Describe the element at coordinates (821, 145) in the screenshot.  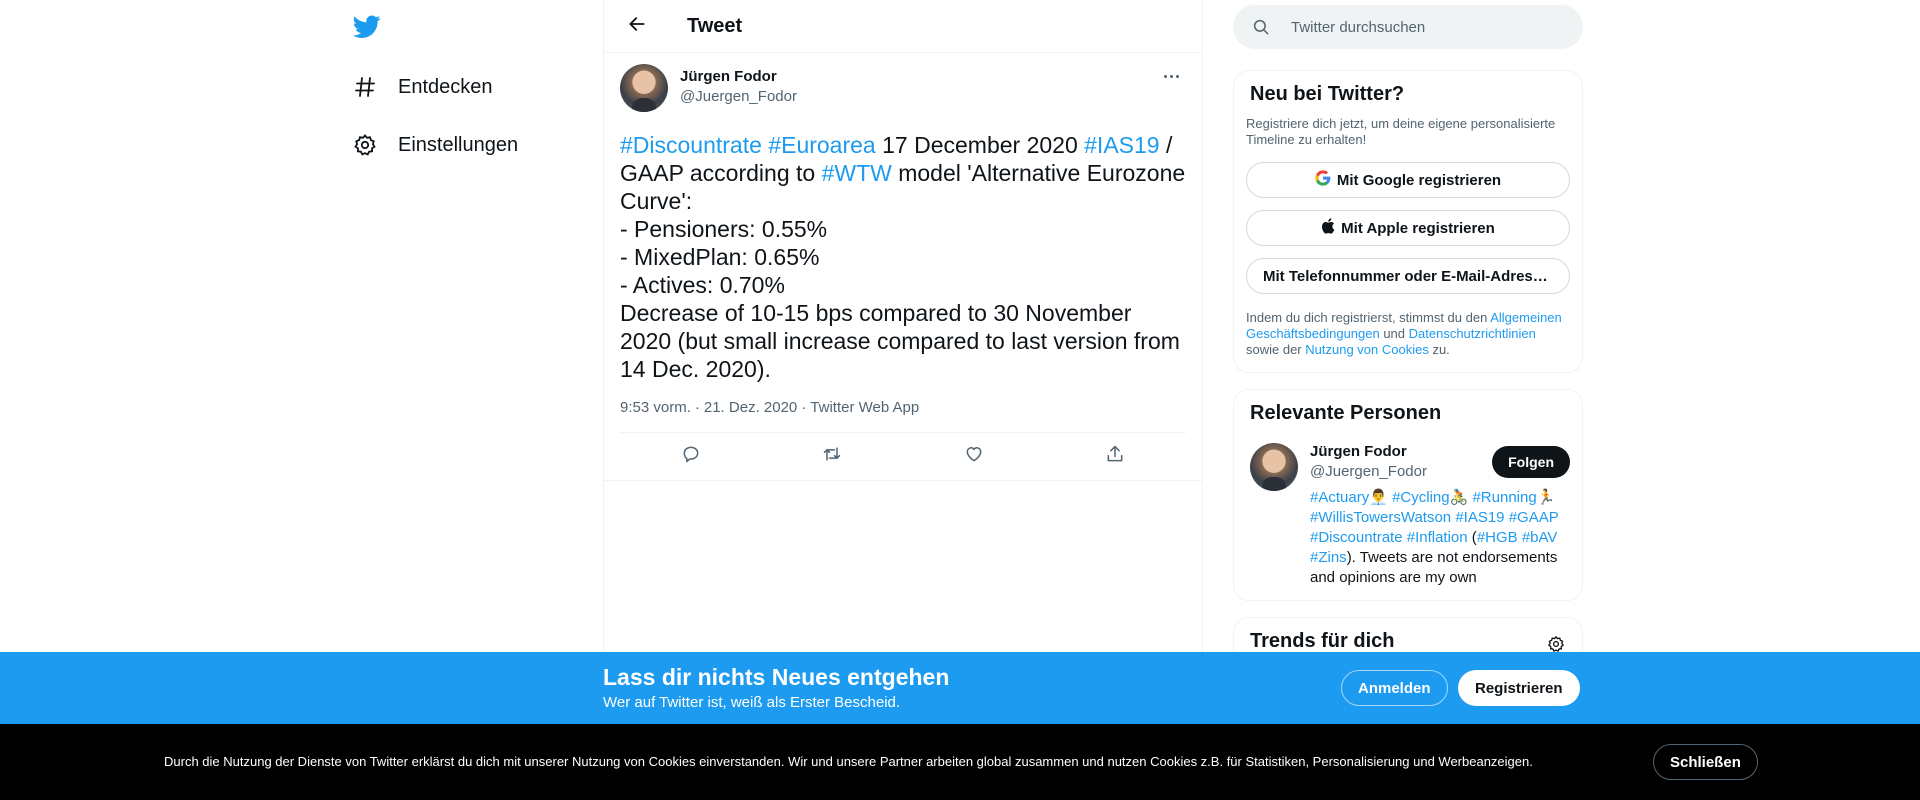
I see `hashtag-link: #Euroarea` at that location.